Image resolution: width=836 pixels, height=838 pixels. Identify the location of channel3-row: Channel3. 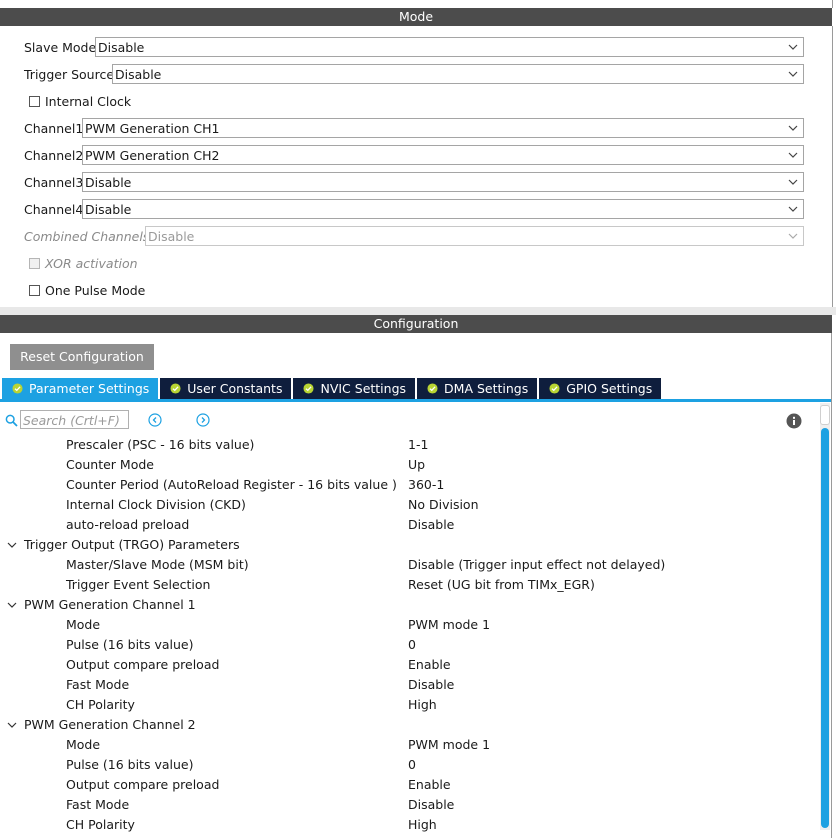
(54, 182).